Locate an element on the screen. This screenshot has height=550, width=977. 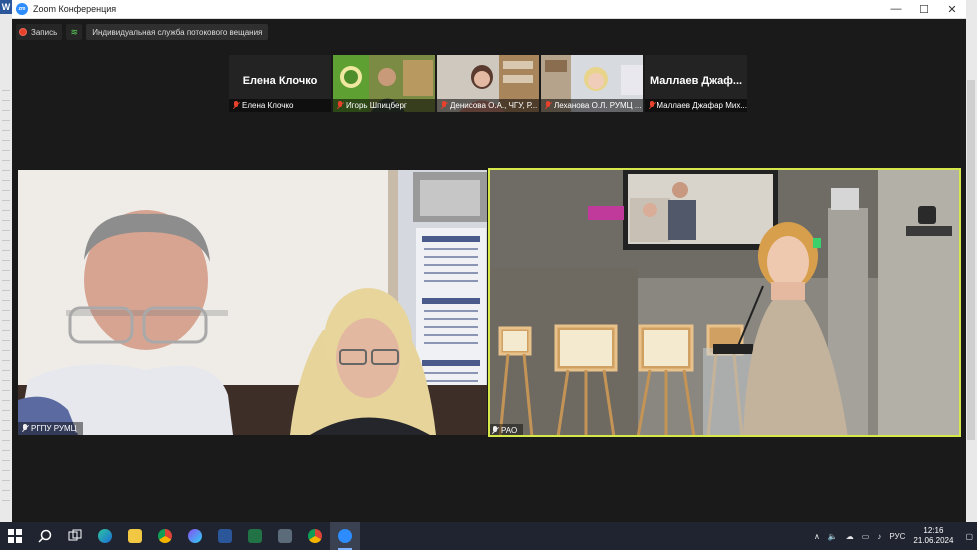
participant-label: Елена Клочко is located at coordinates (280, 105).